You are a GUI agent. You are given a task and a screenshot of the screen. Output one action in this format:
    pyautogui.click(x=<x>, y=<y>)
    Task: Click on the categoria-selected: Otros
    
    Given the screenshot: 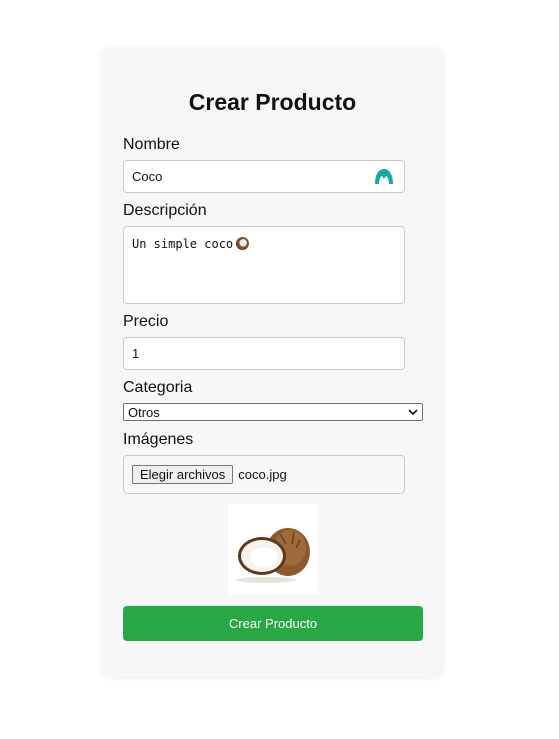 What is the action you would take?
    pyautogui.click(x=144, y=412)
    